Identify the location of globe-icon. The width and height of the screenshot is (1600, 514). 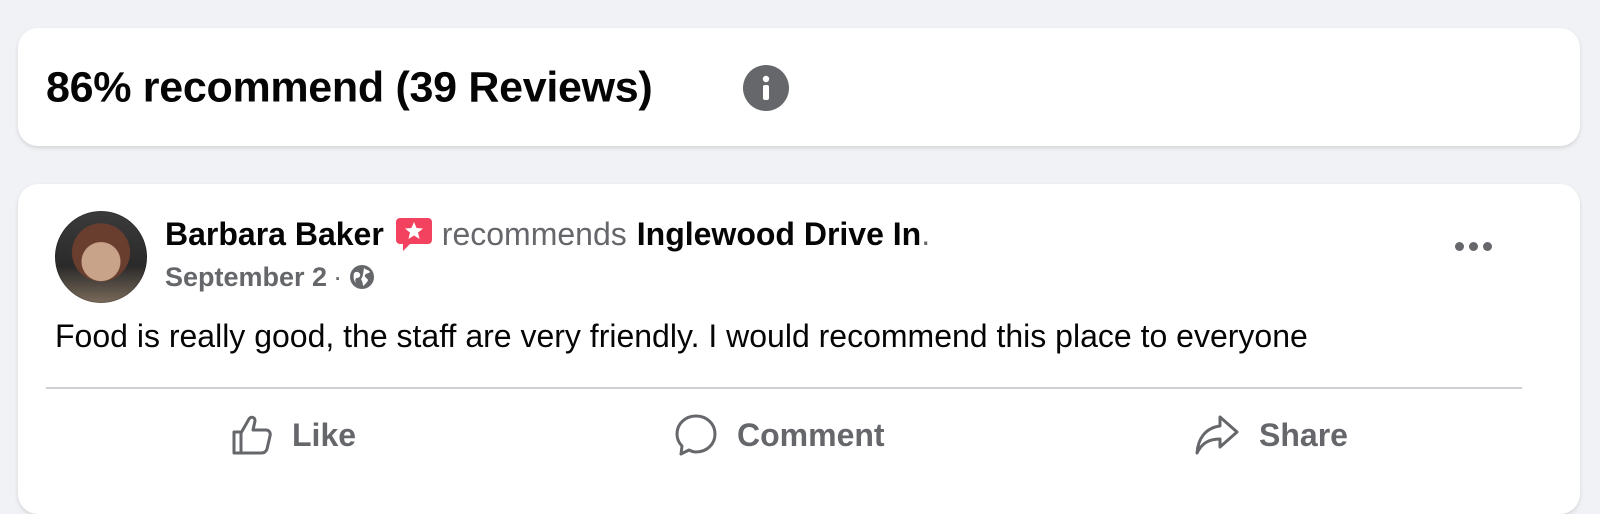
(362, 277).